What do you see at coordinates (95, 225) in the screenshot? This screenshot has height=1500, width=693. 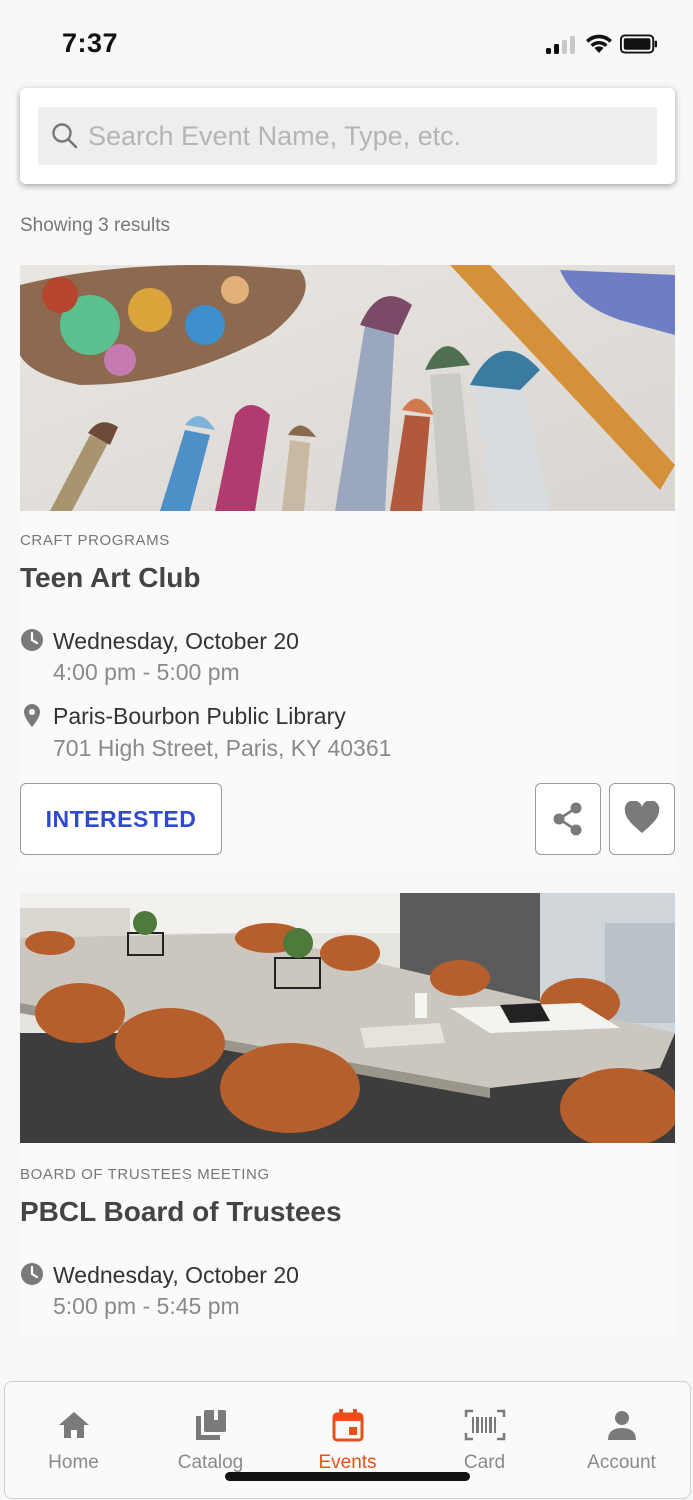 I see `results-count: Showing 3 results` at bounding box center [95, 225].